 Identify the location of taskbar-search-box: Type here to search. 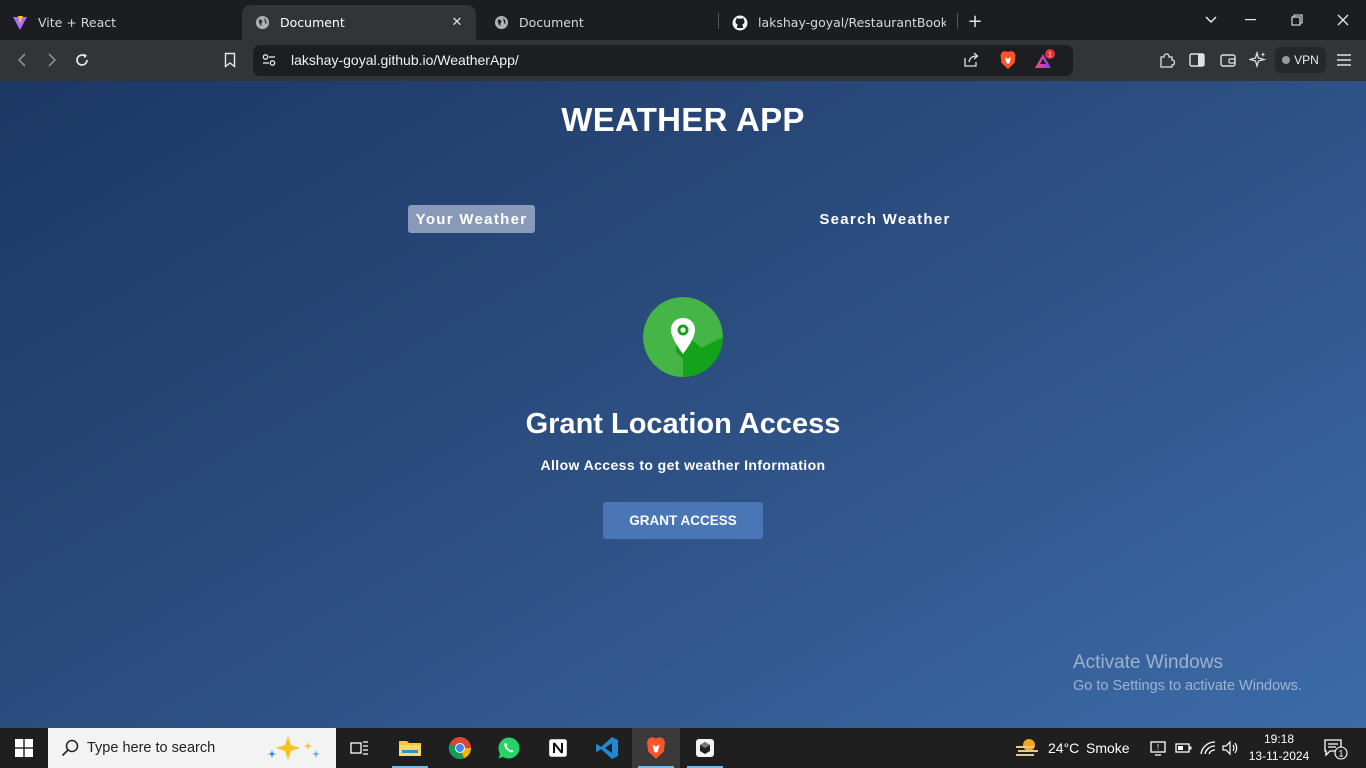
(192, 748).